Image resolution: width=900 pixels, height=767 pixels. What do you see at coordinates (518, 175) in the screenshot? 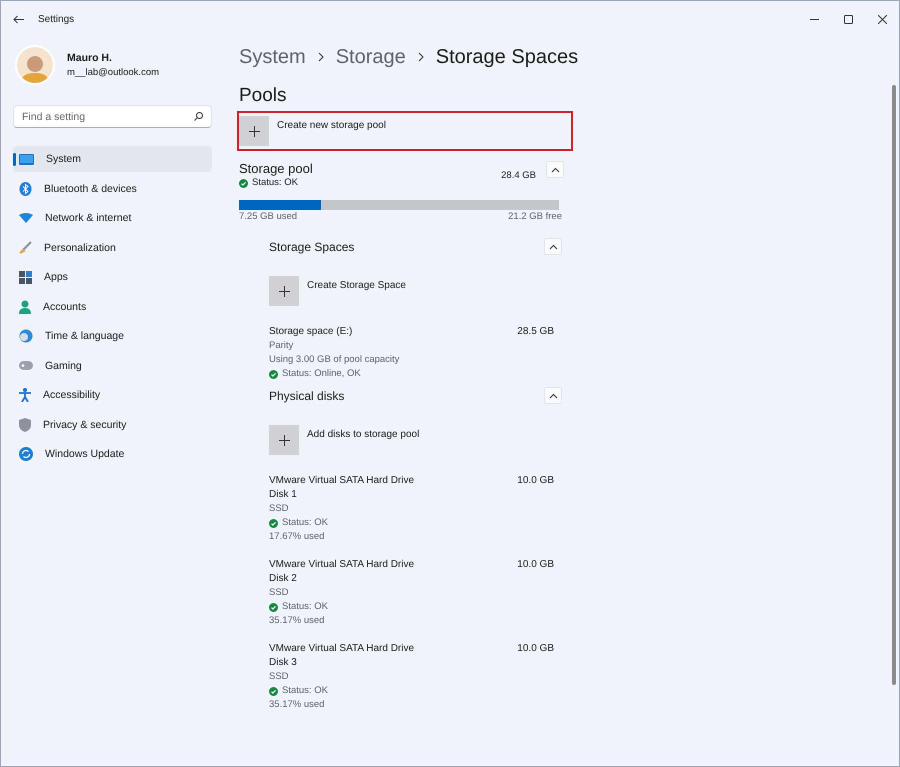
I see `pool-size: 28.4 GB` at bounding box center [518, 175].